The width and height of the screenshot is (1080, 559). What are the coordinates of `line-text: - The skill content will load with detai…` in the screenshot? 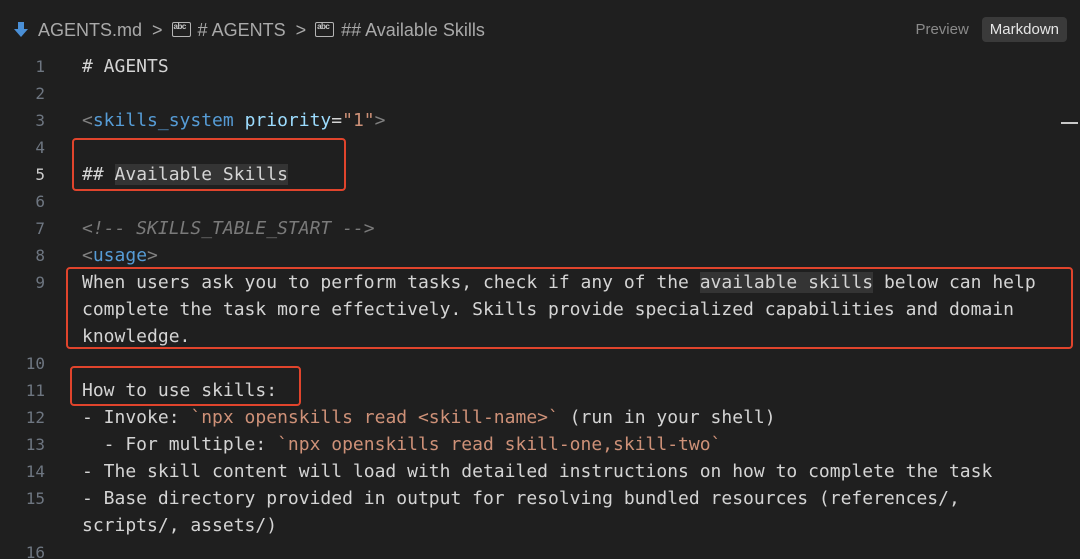 It's located at (537, 471).